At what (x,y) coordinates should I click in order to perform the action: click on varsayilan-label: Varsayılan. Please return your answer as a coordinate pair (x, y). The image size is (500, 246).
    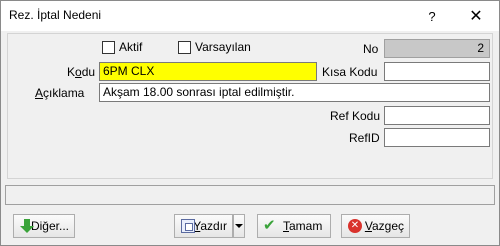
    Looking at the image, I should click on (223, 47).